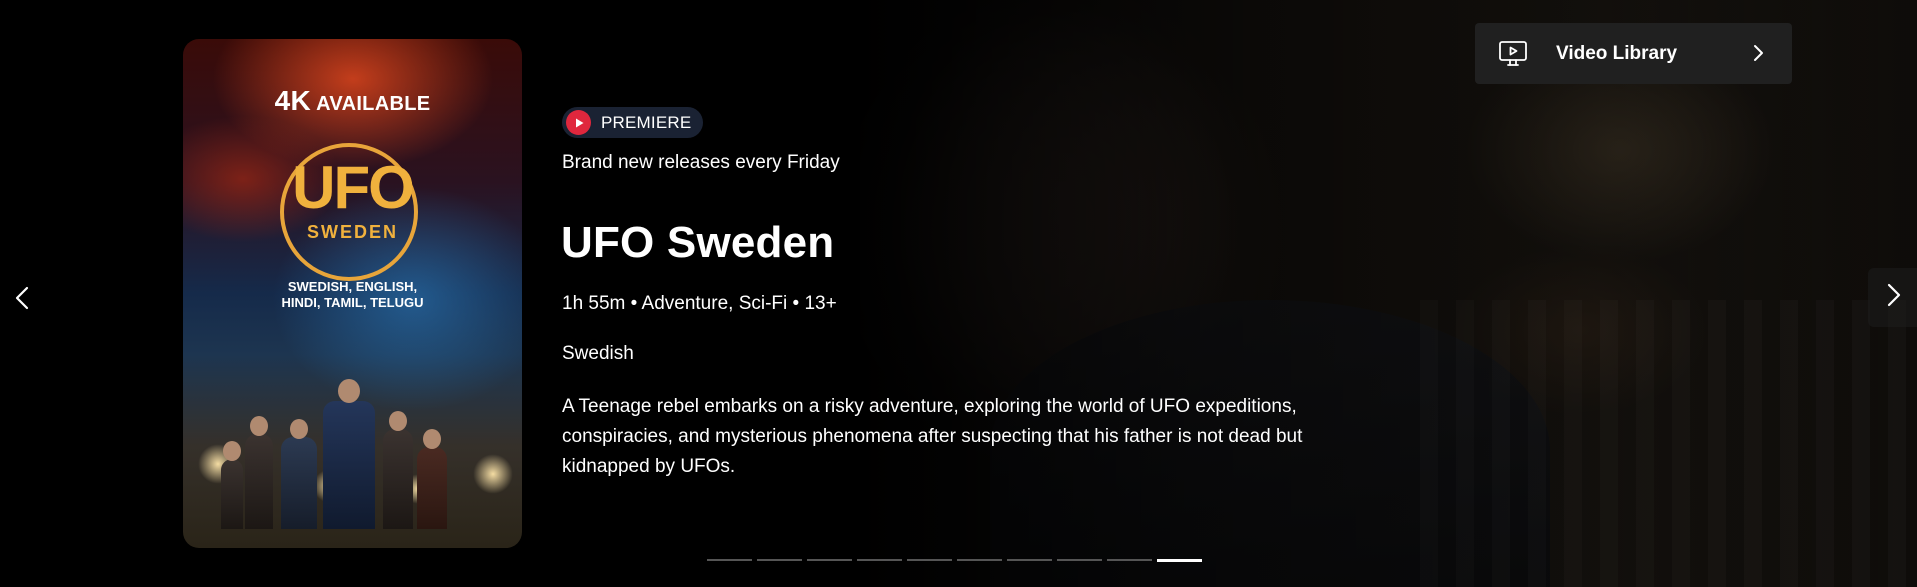 The height and width of the screenshot is (587, 1917). What do you see at coordinates (578, 122) in the screenshot?
I see `play-icon` at bounding box center [578, 122].